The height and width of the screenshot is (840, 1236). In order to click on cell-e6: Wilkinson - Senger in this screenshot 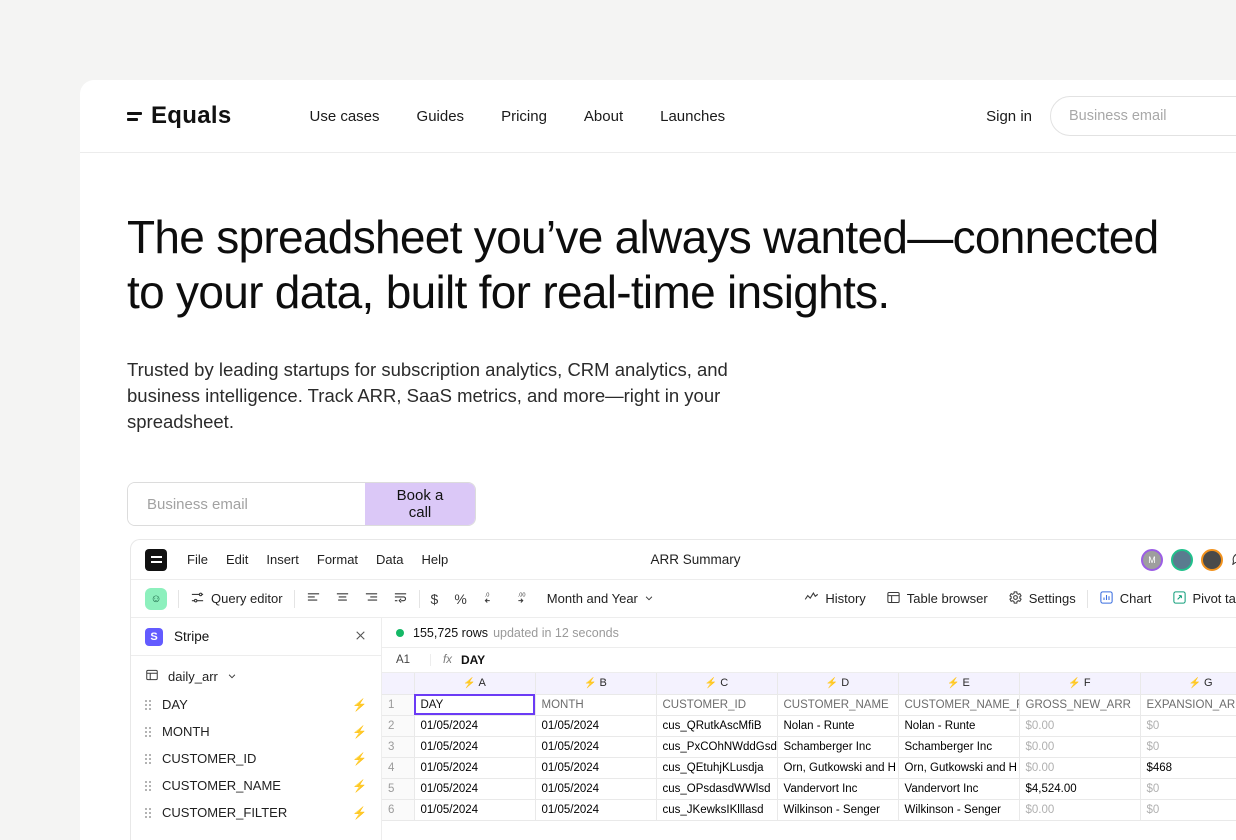, I will do `click(959, 810)`.